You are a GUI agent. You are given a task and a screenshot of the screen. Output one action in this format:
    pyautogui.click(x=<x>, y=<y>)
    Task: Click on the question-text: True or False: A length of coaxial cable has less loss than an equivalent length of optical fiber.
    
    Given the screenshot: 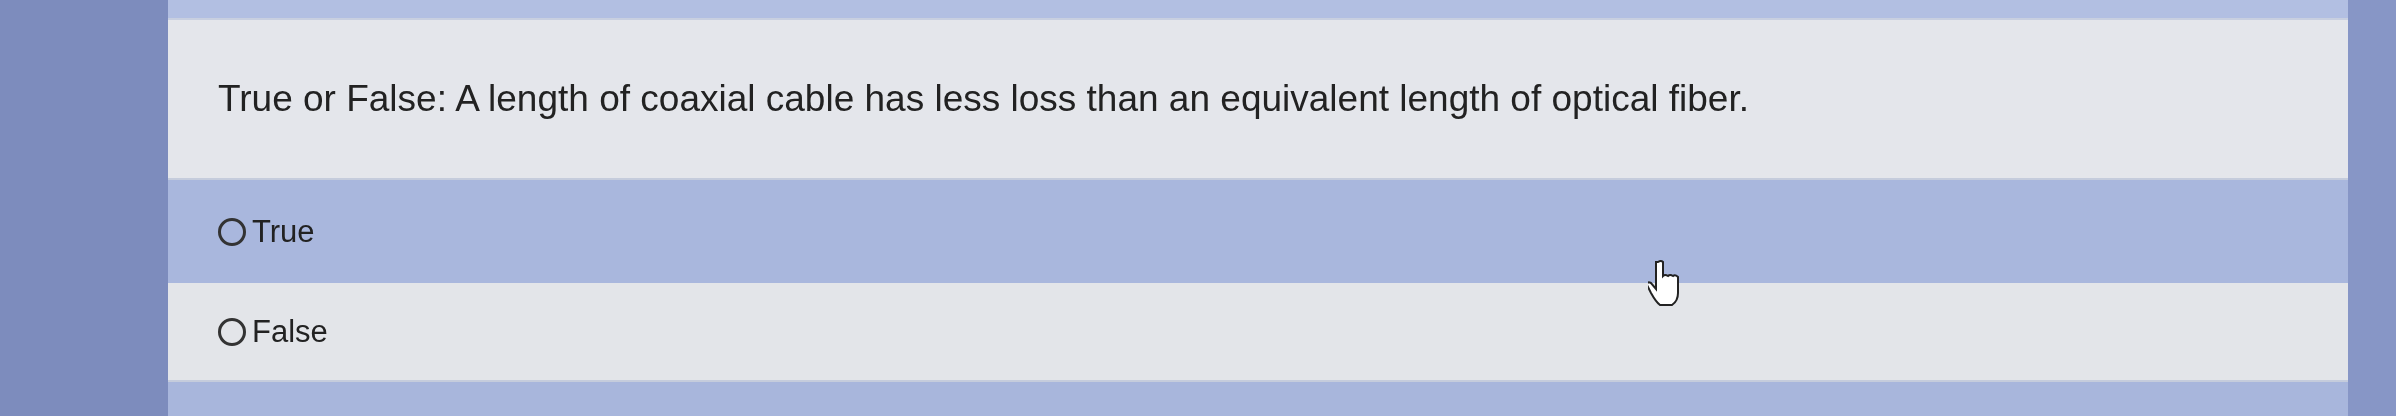 What is the action you would take?
    pyautogui.click(x=983, y=99)
    